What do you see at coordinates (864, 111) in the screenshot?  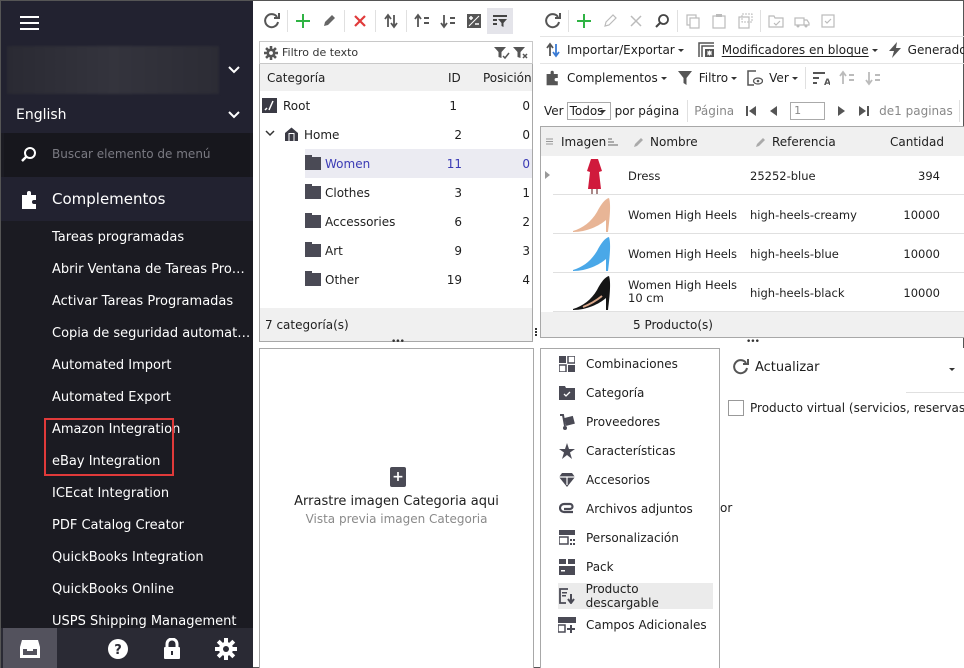 I see `last-page-button` at bounding box center [864, 111].